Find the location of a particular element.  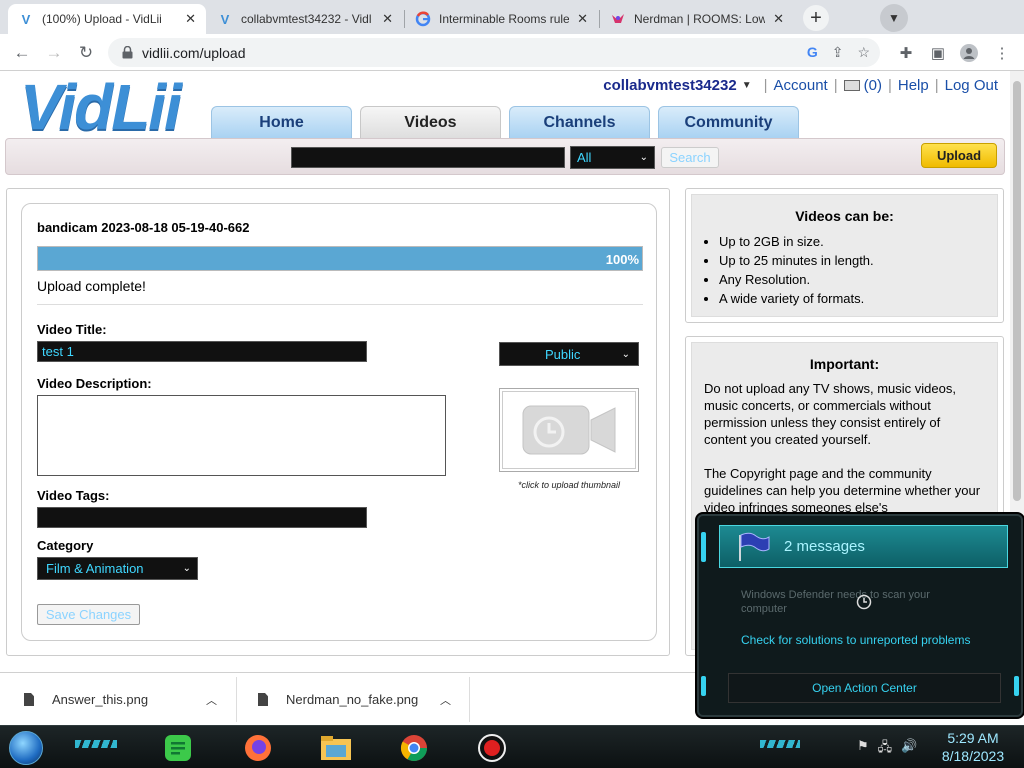

clock-time: 5:29 AM is located at coordinates (973, 738).